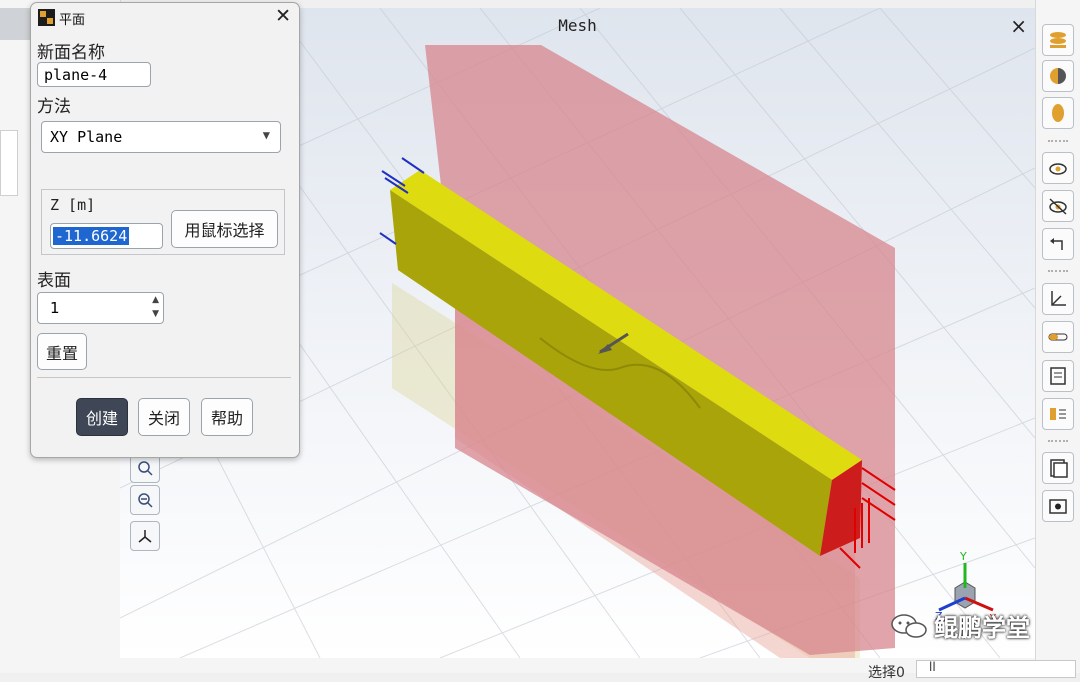 This screenshot has height=682, width=1080. I want to click on zoom-in-icon, so click(145, 468).